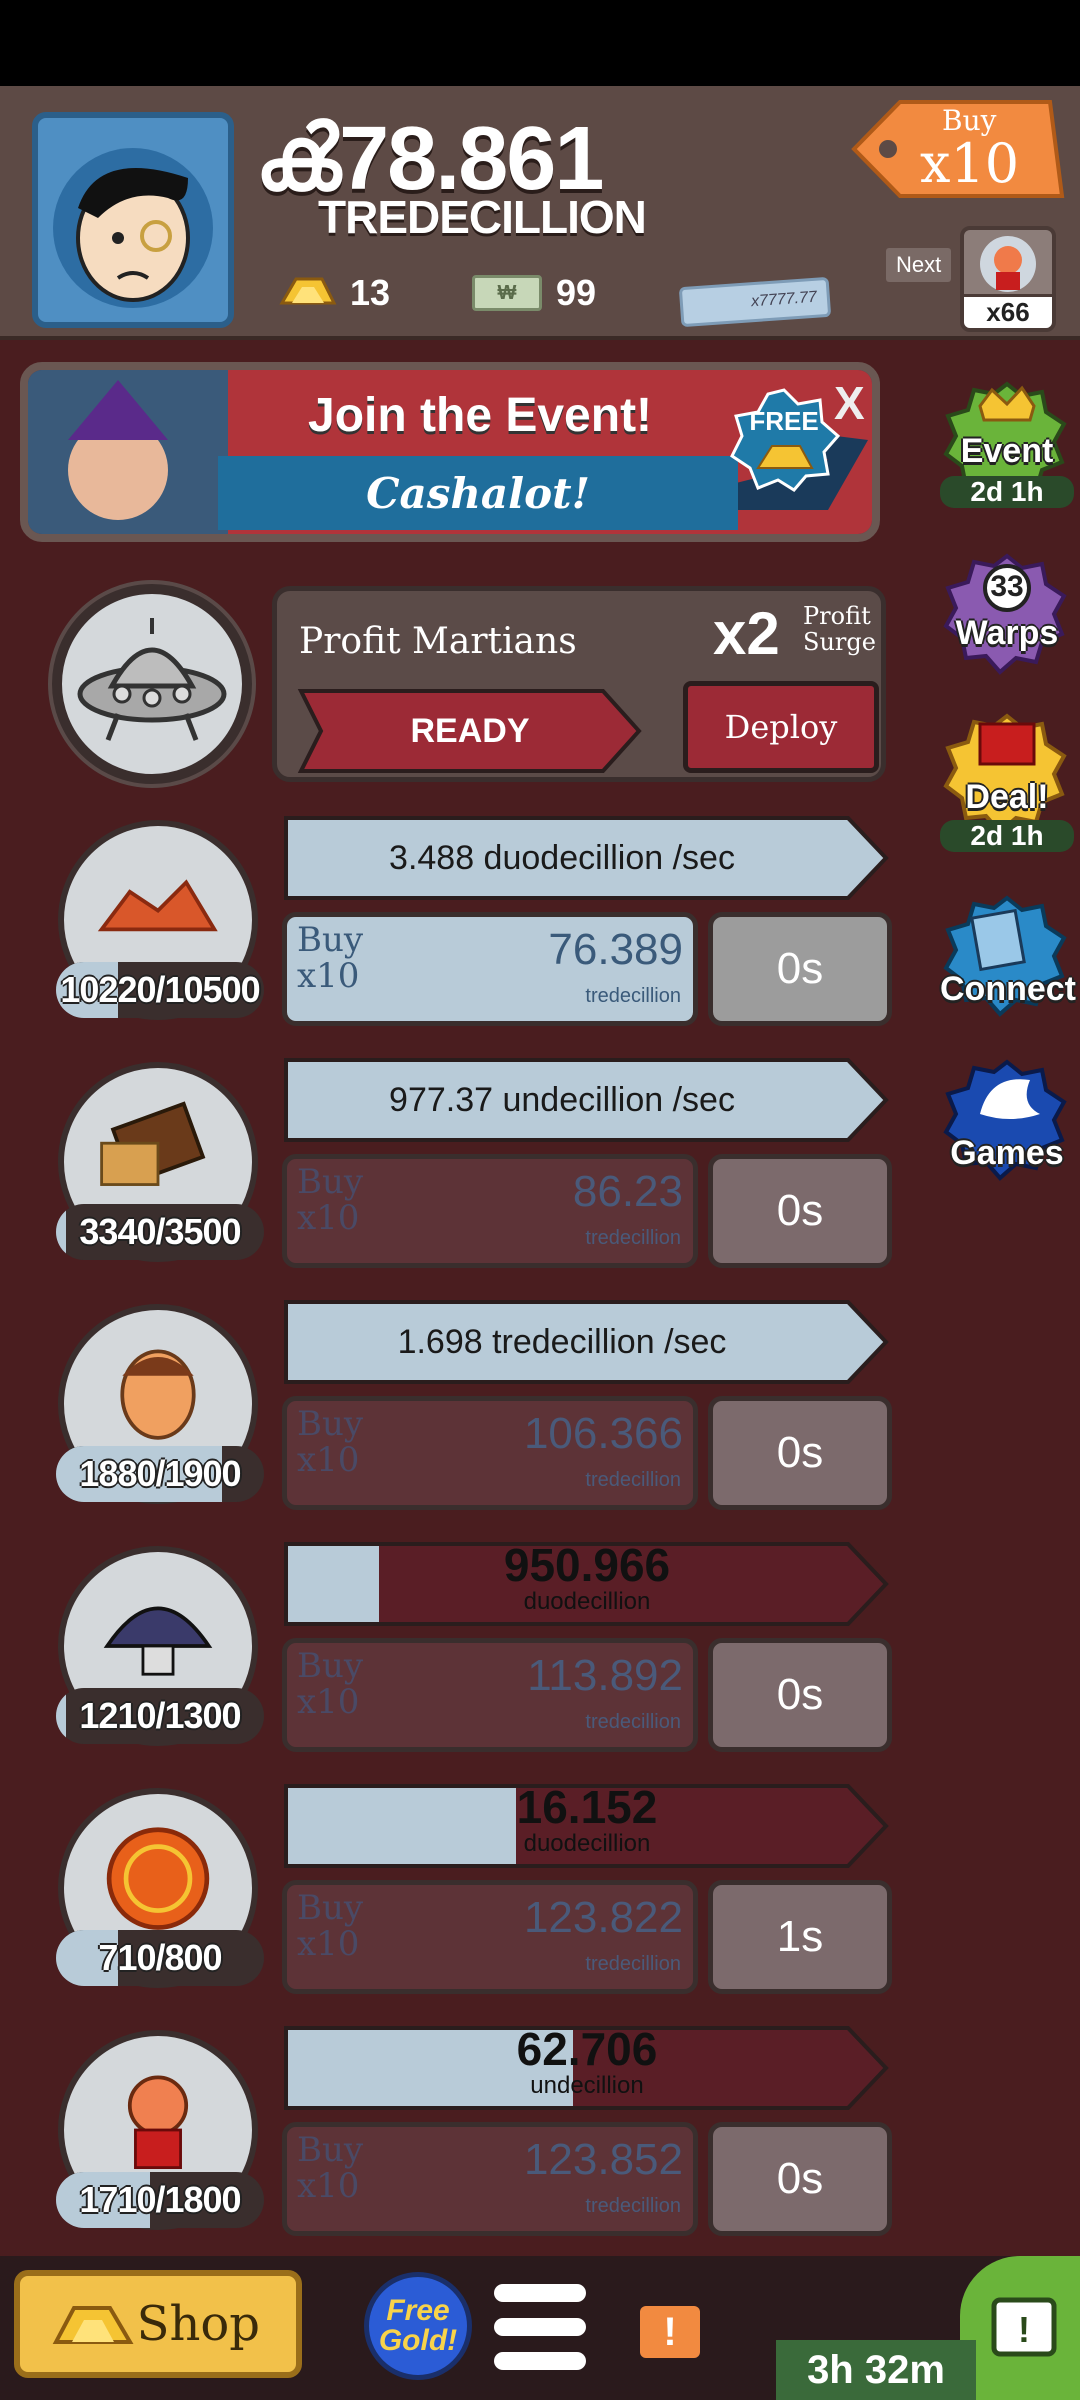 Image resolution: width=1080 pixels, height=2400 pixels. What do you see at coordinates (849, 403) in the screenshot?
I see `close-icon: X` at bounding box center [849, 403].